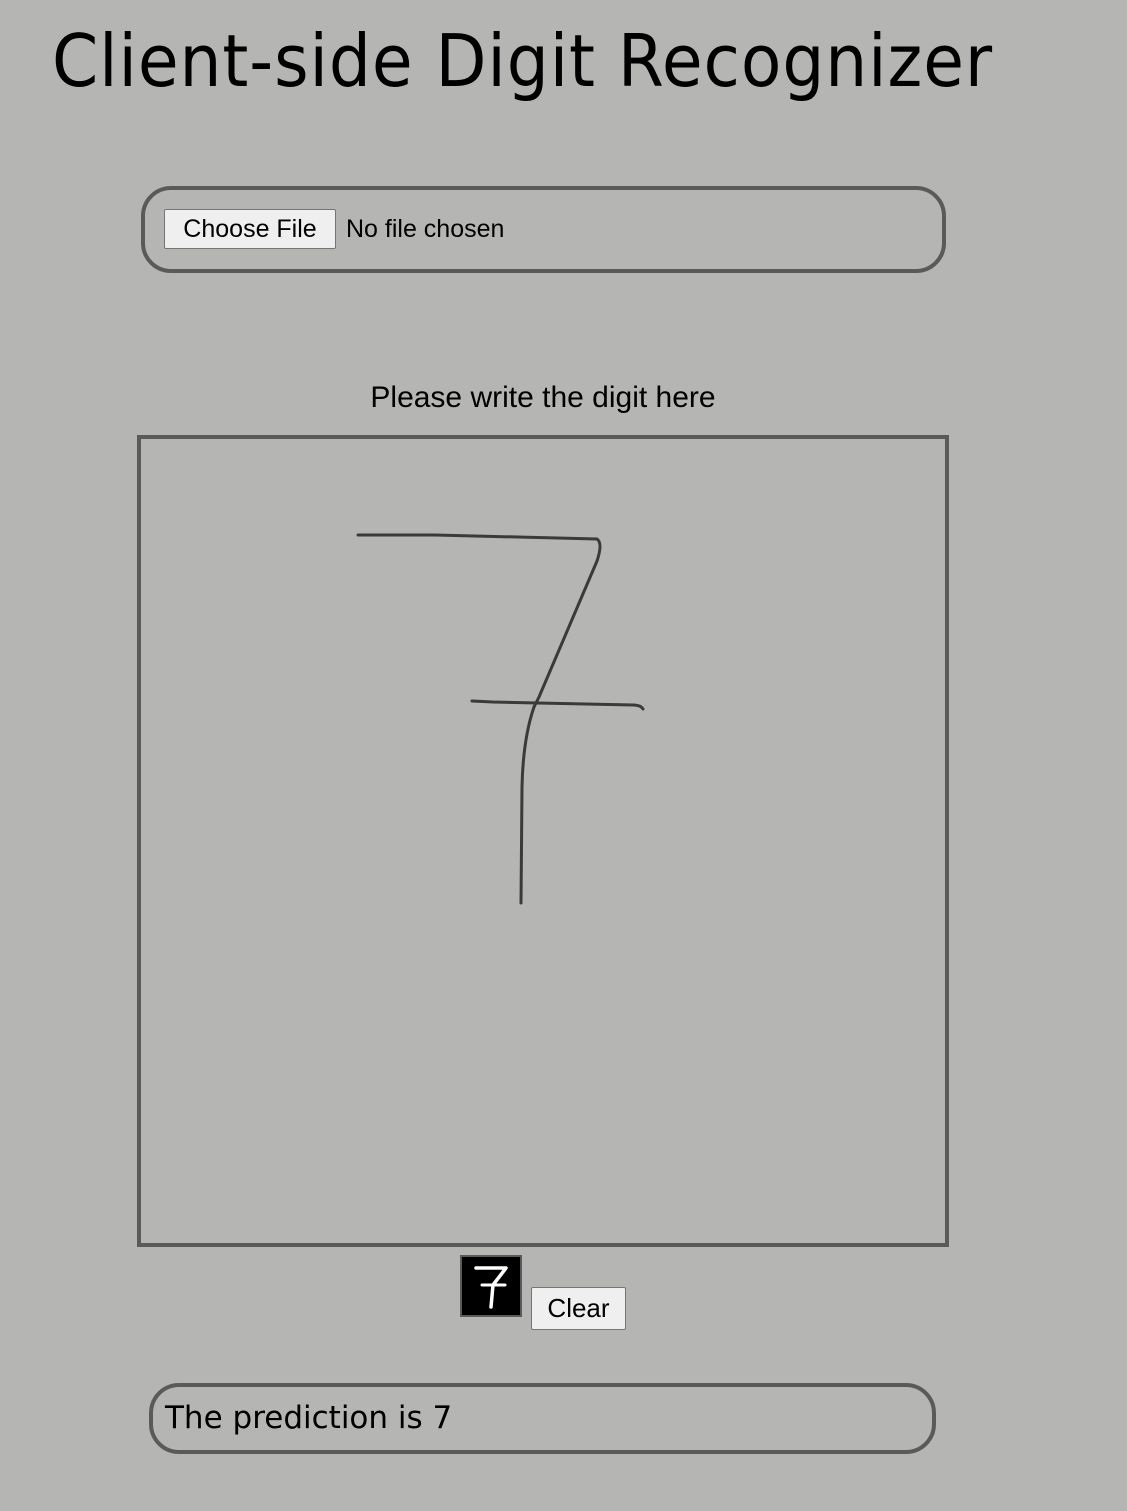 The height and width of the screenshot is (1511, 1127). What do you see at coordinates (557, 705) in the screenshot?
I see `digit-stroke-crossbar` at bounding box center [557, 705].